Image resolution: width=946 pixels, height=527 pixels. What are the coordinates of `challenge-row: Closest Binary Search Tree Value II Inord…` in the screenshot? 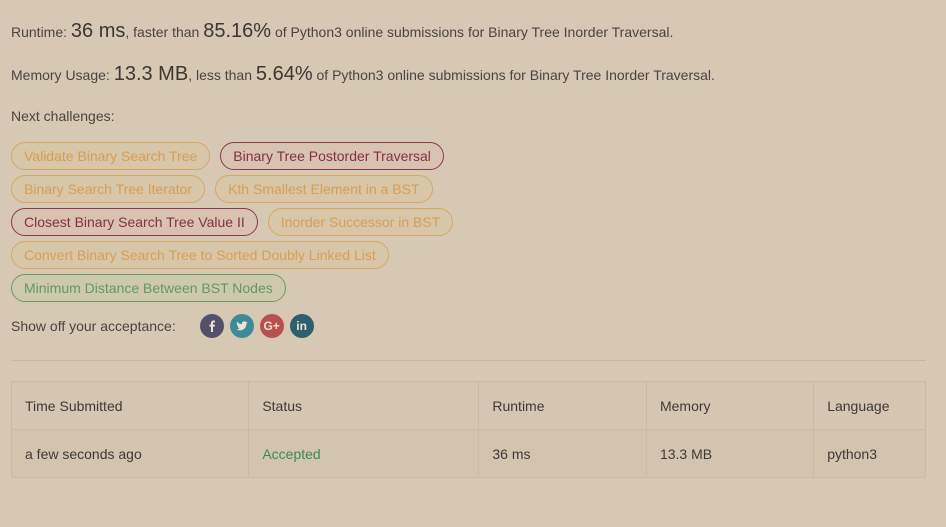 It's located at (468, 222).